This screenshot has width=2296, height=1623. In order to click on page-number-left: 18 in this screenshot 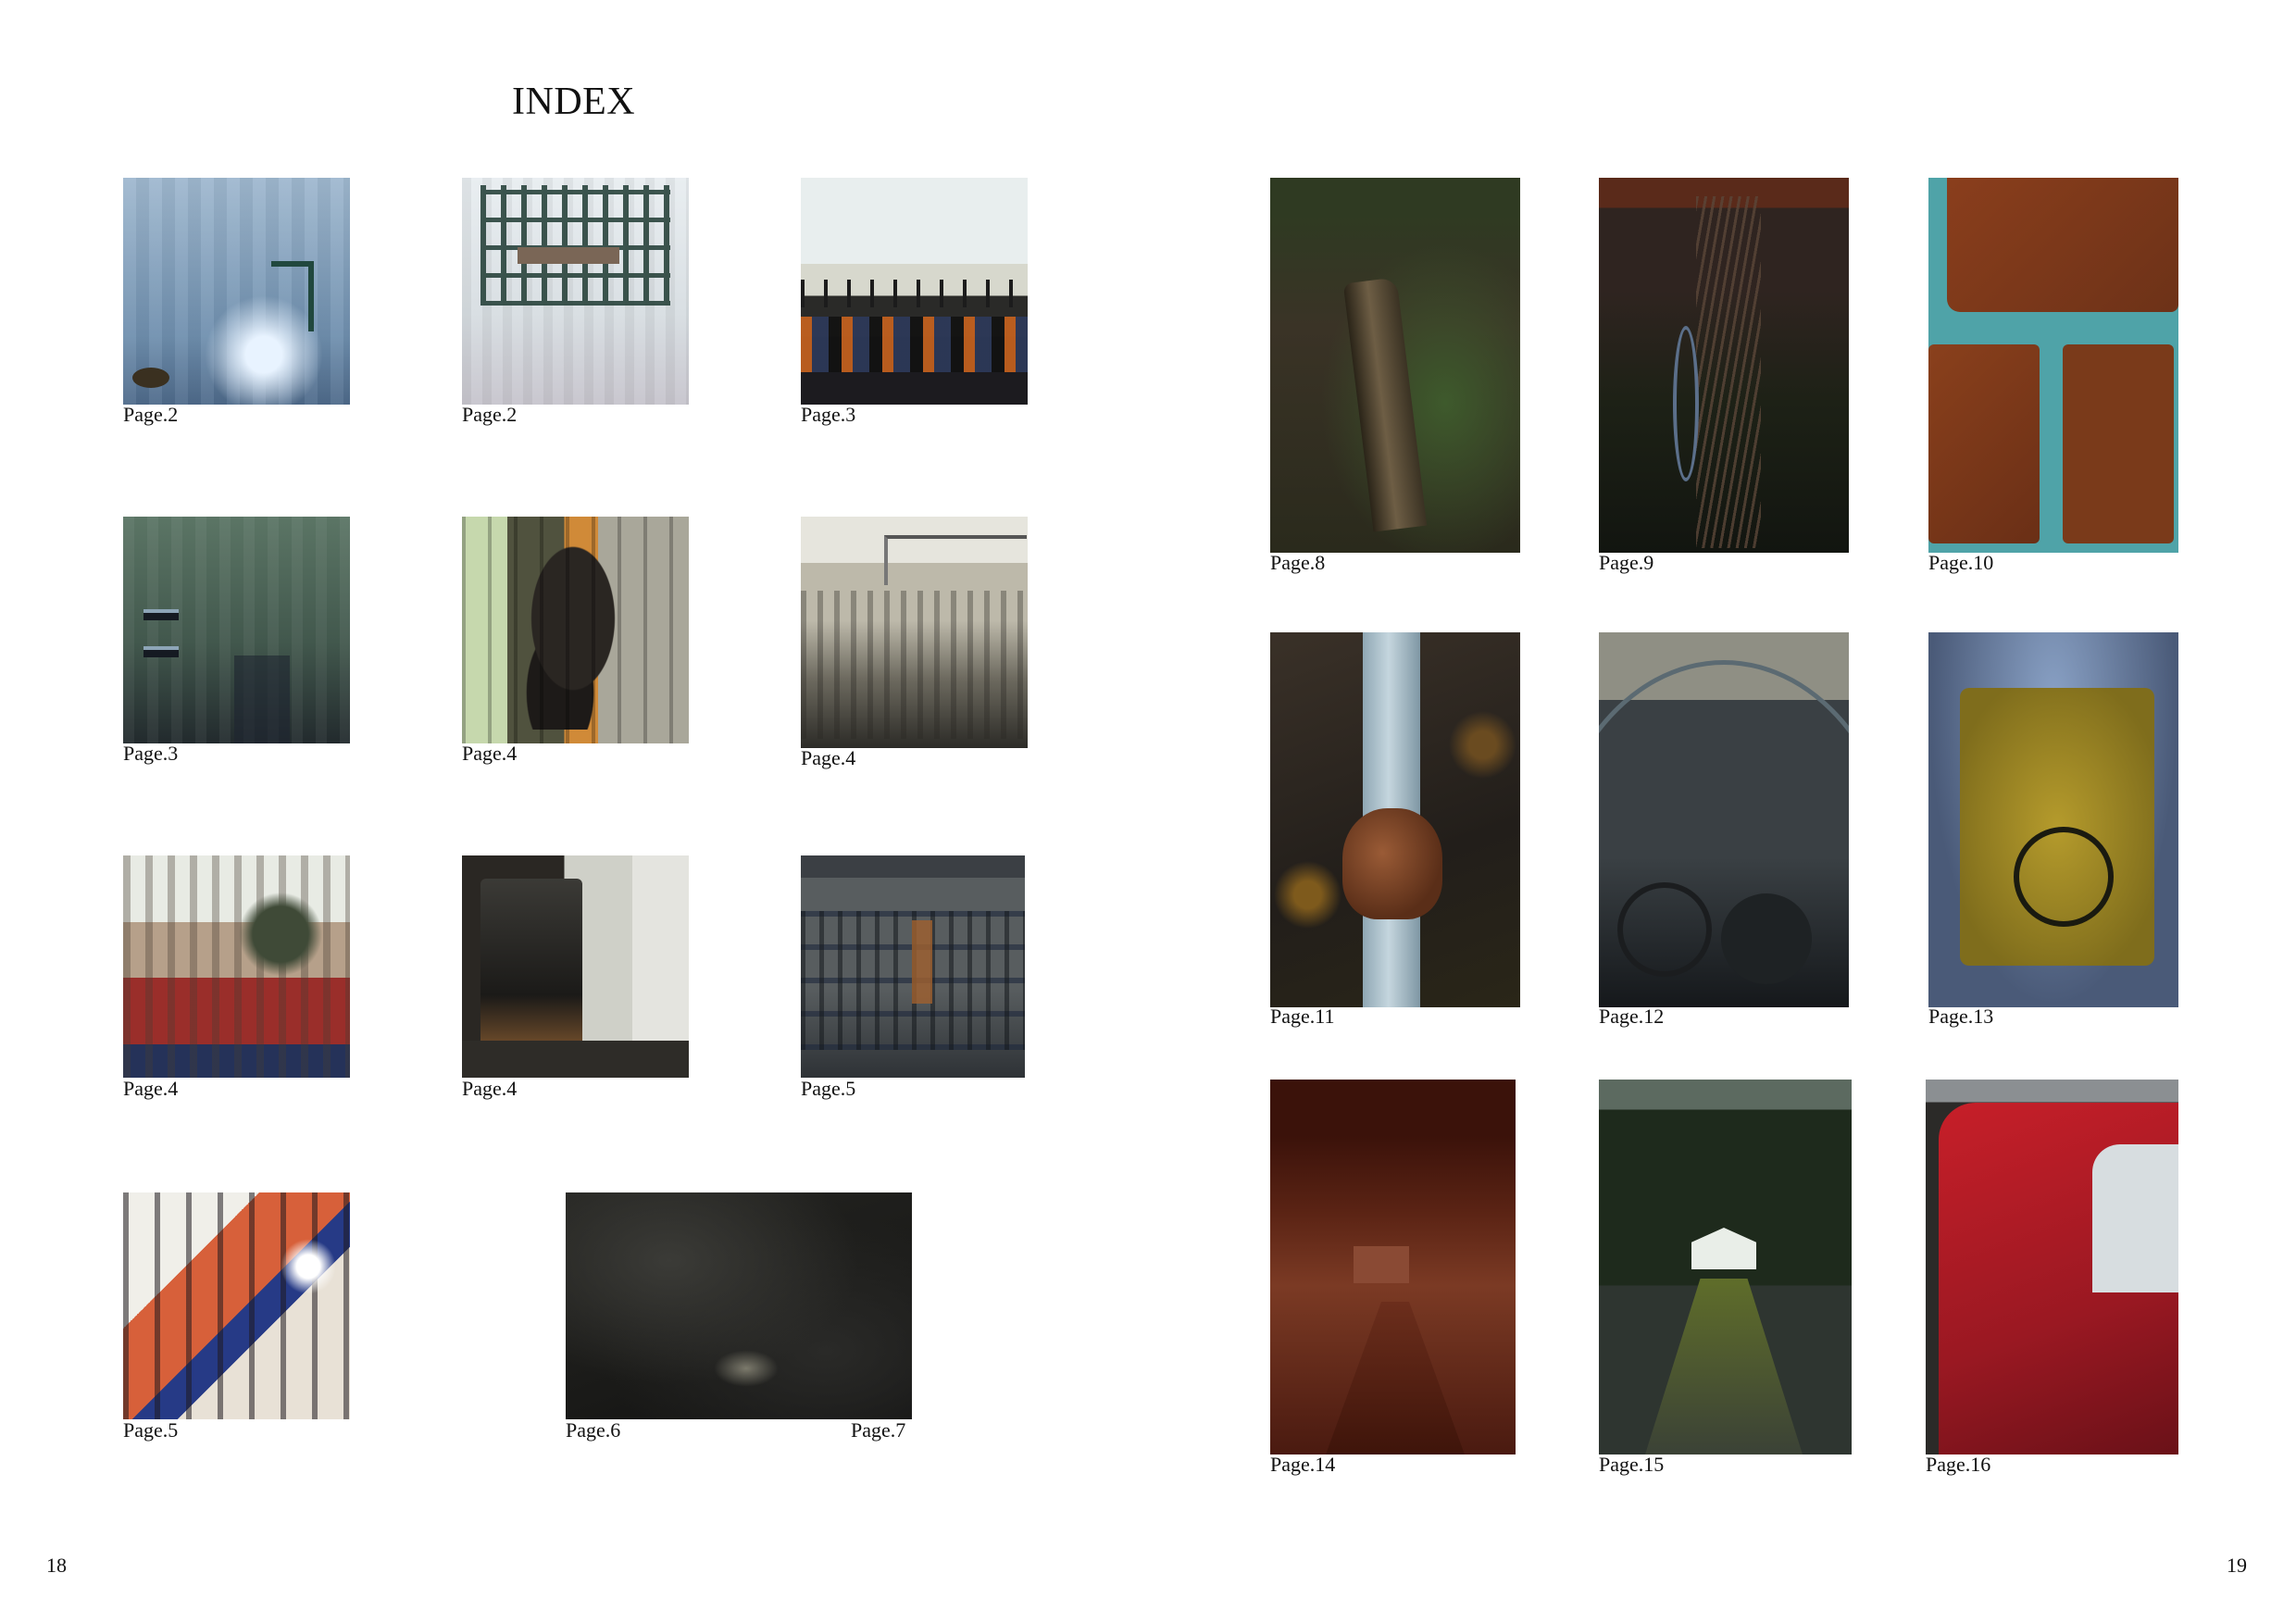, I will do `click(56, 1565)`.